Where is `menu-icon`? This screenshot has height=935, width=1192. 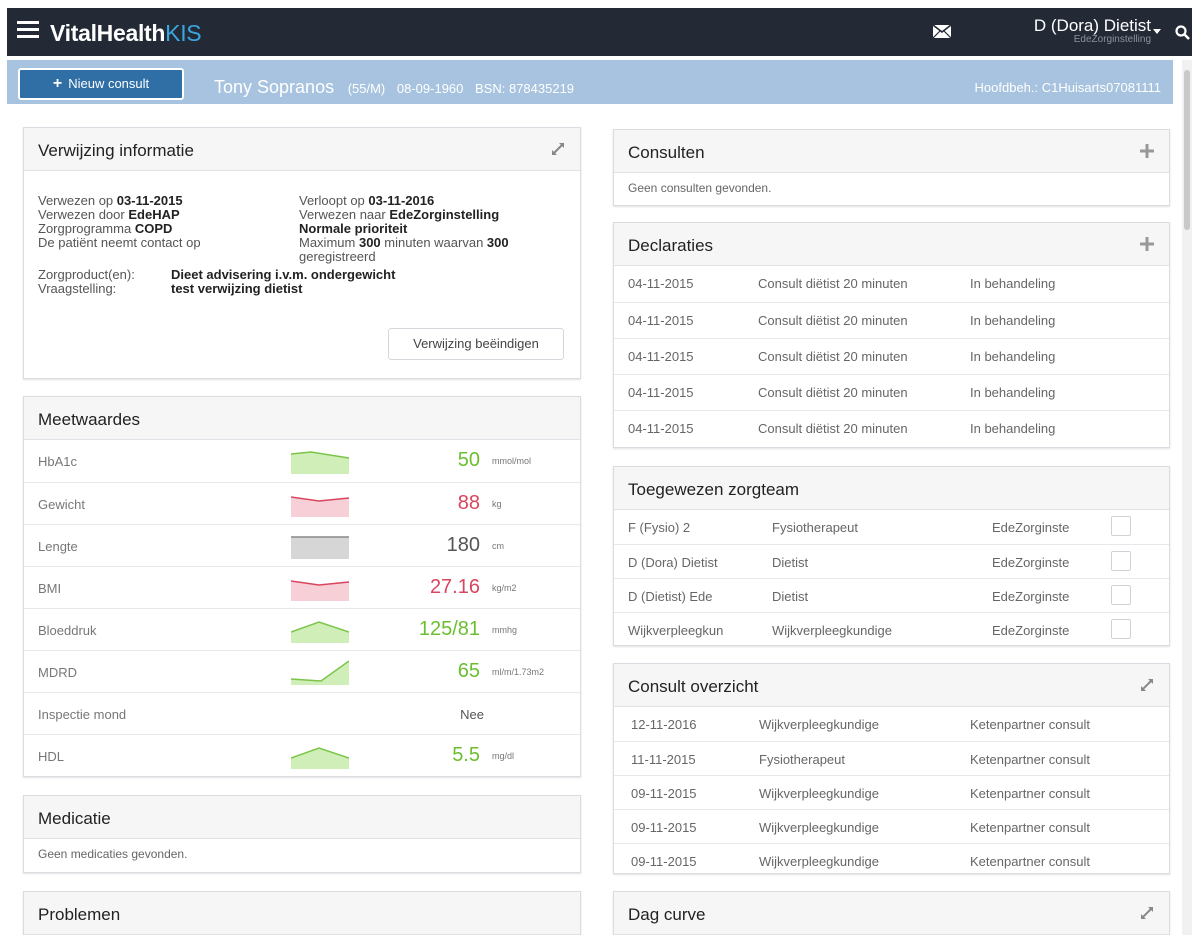 menu-icon is located at coordinates (28, 31).